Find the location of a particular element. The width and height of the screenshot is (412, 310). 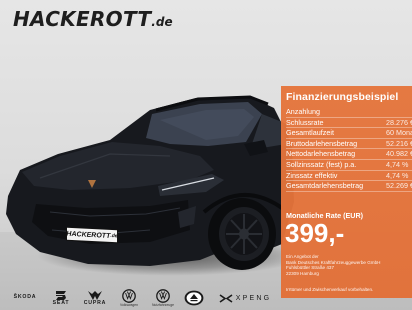

financing-row-label: Sollzinssatz (fest) p.a. is located at coordinates (321, 164).